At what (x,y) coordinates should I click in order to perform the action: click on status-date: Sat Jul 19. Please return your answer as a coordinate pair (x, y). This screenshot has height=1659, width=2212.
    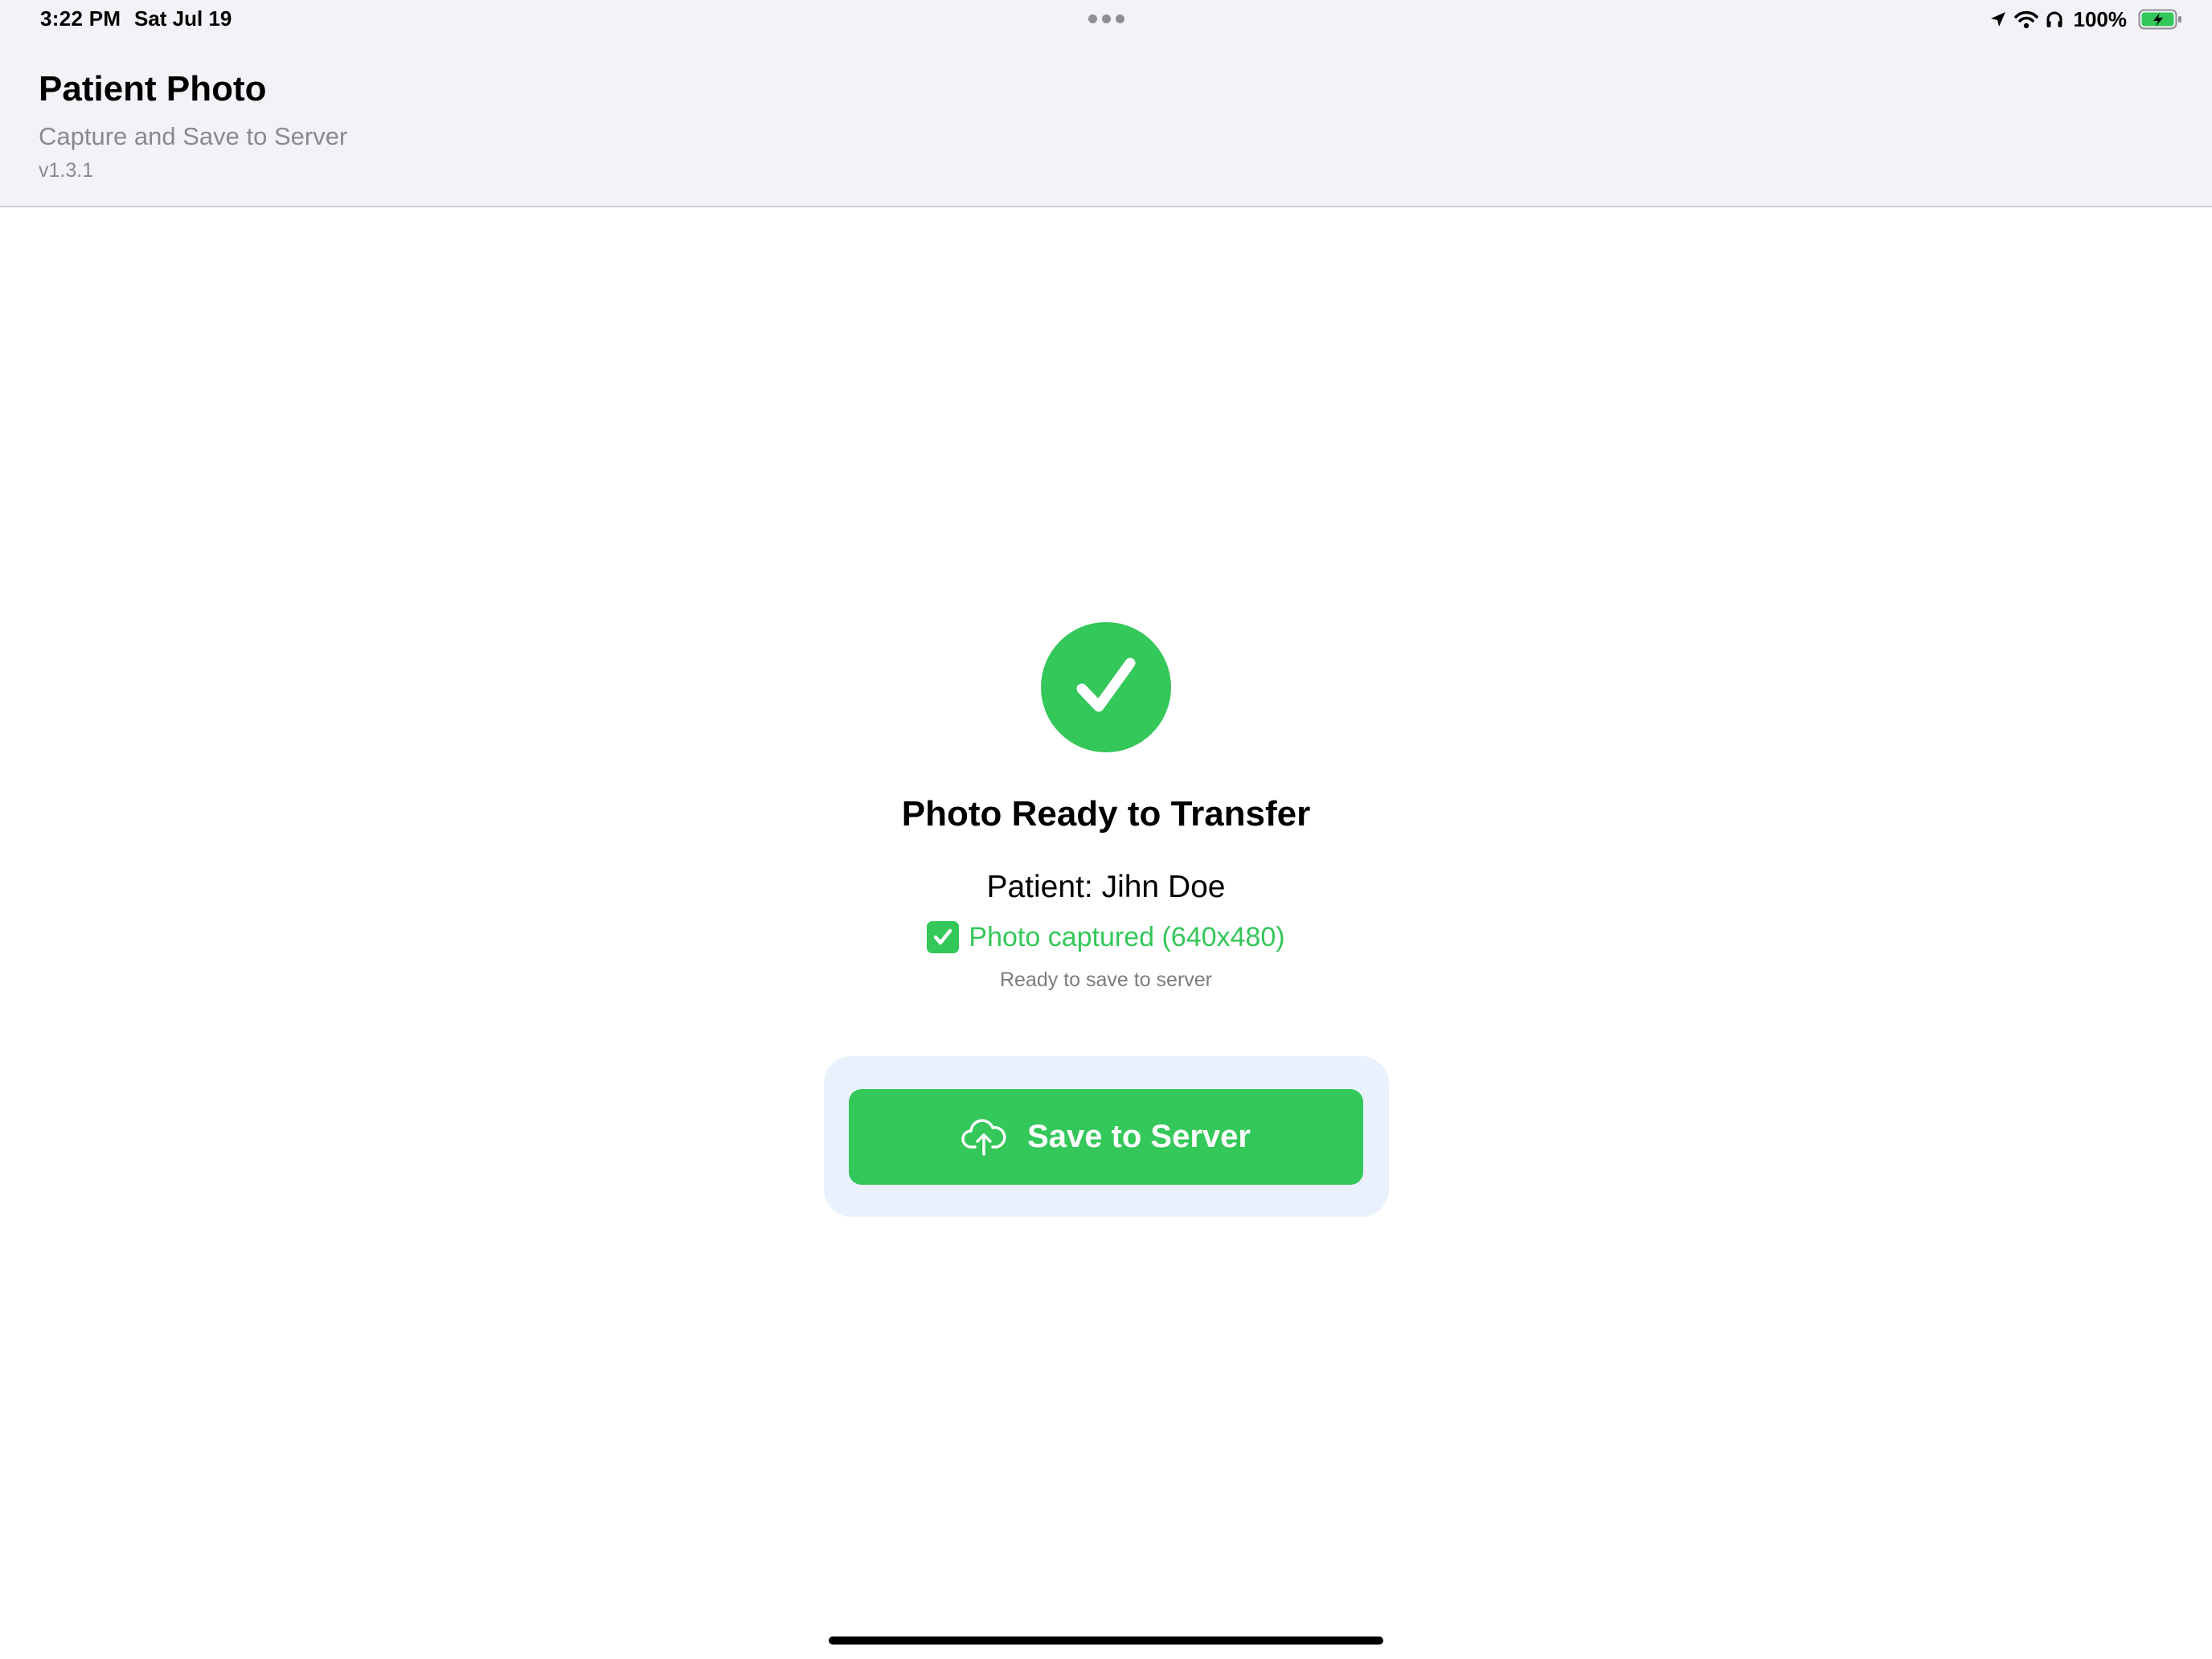
    Looking at the image, I should click on (183, 18).